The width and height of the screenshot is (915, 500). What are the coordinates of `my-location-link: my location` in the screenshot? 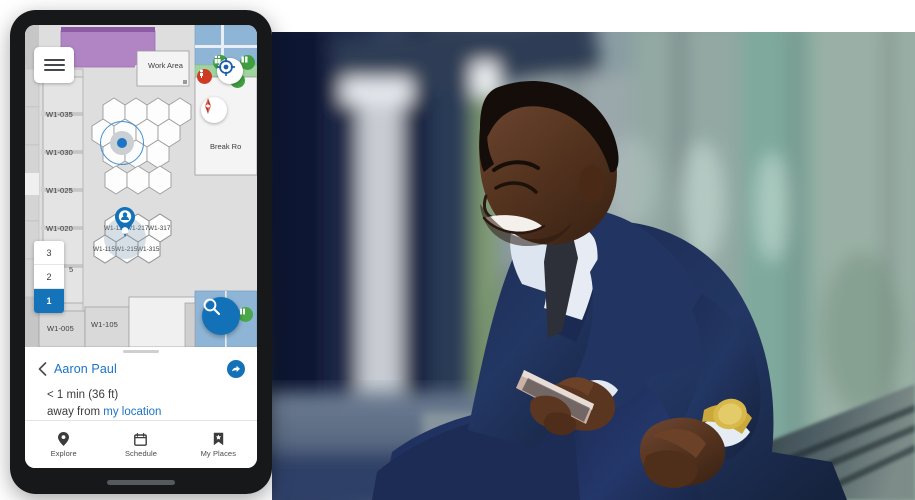 It's located at (132, 412).